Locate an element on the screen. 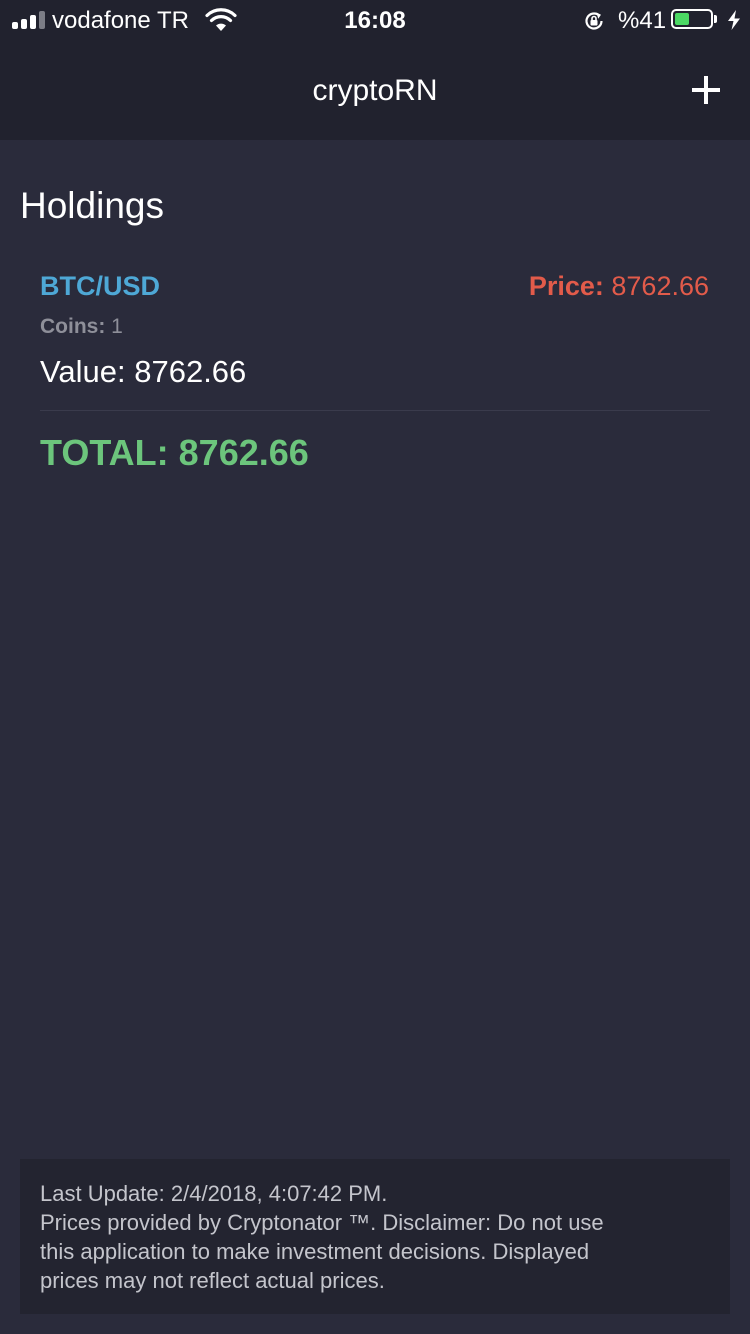  total-value: TOTAL: 8762.66 is located at coordinates (174, 453).